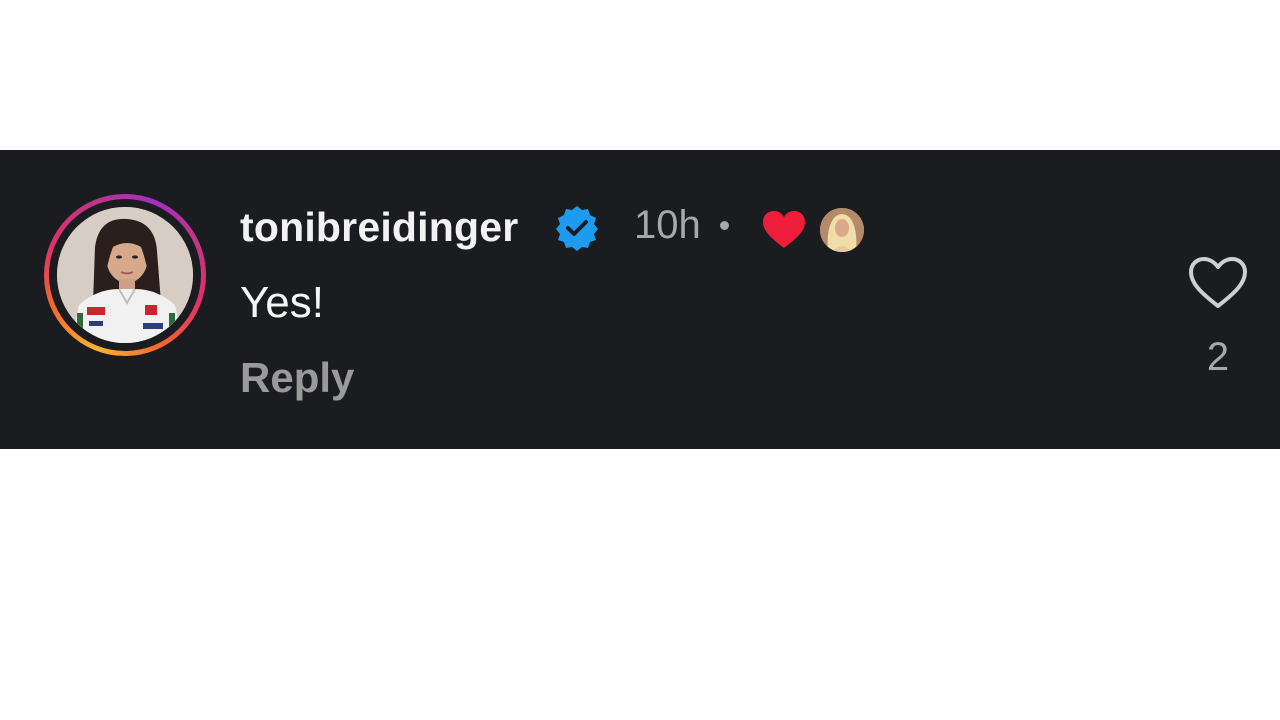  Describe the element at coordinates (1218, 284) in the screenshot. I see `heart-outline-icon` at that location.